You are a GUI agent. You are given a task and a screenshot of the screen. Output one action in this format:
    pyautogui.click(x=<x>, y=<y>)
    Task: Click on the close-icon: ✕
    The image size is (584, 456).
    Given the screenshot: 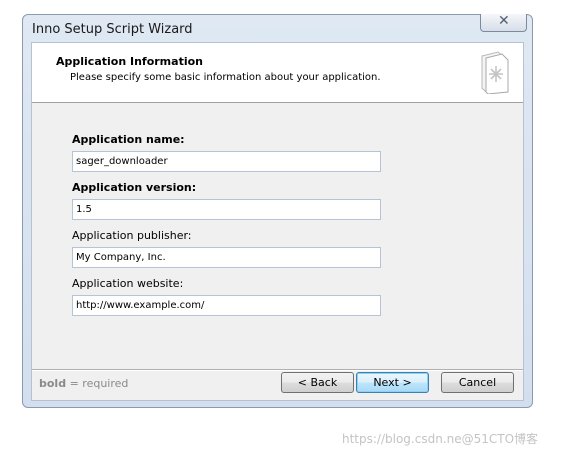 What is the action you would take?
    pyautogui.click(x=504, y=21)
    